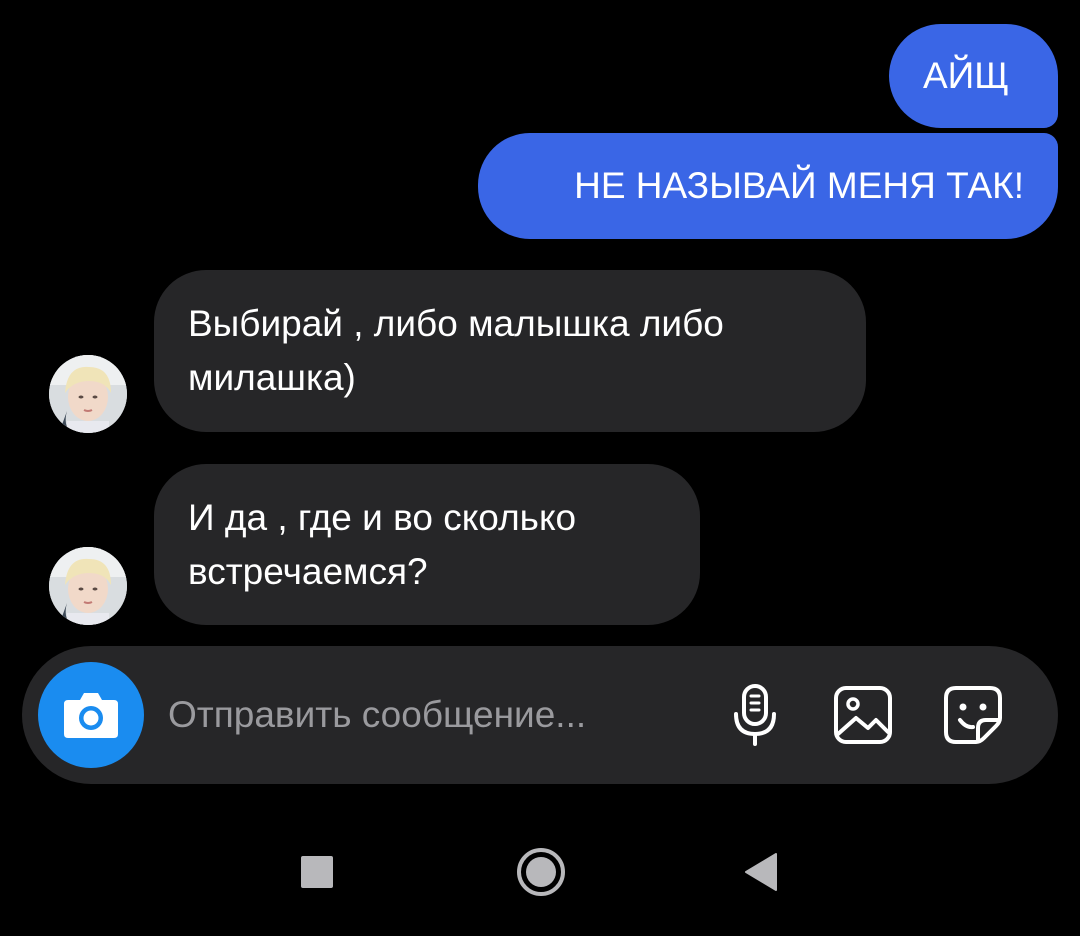 The height and width of the screenshot is (936, 1080). What do you see at coordinates (966, 75) in the screenshot?
I see `message-text: АЙЩ` at bounding box center [966, 75].